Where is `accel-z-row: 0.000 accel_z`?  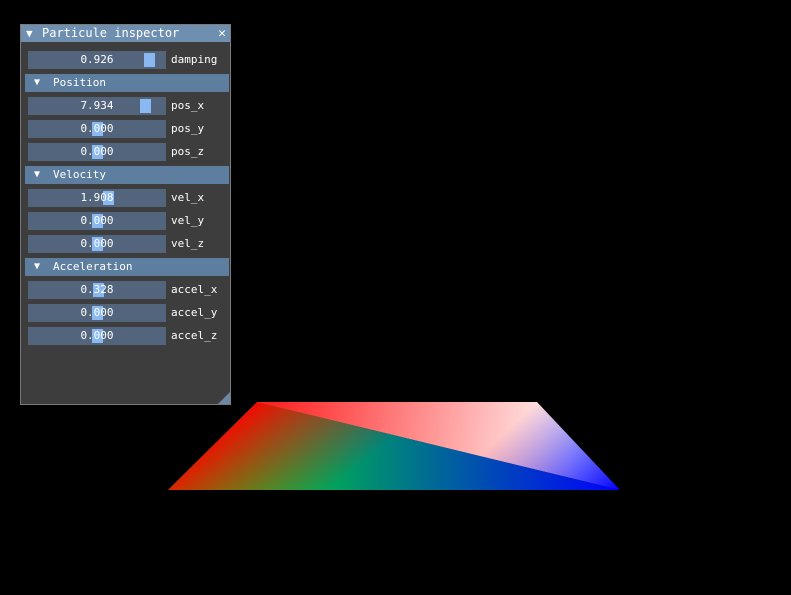
accel-z-row: 0.000 accel_z is located at coordinates (128, 336).